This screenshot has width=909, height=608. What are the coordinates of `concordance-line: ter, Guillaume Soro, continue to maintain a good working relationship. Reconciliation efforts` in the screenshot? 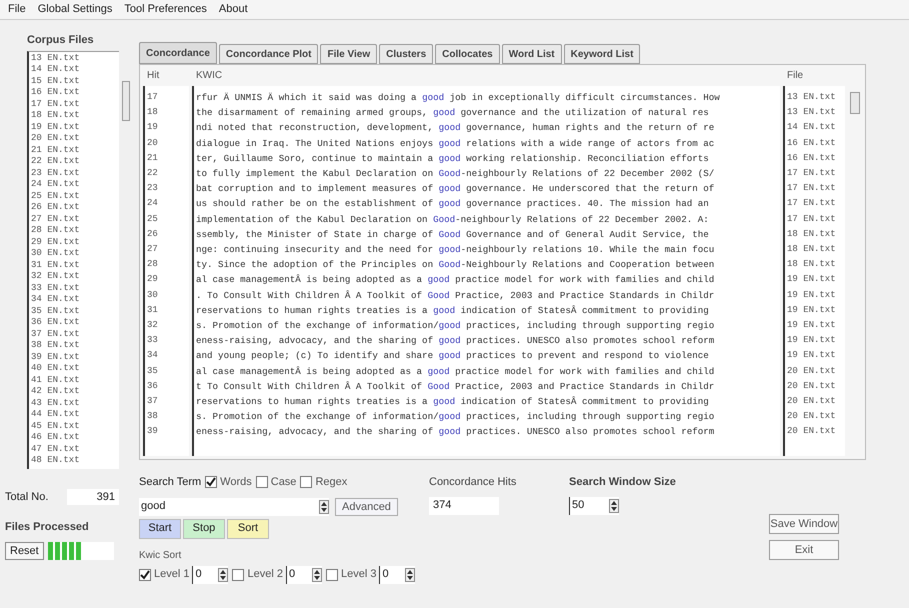 It's located at (487, 158).